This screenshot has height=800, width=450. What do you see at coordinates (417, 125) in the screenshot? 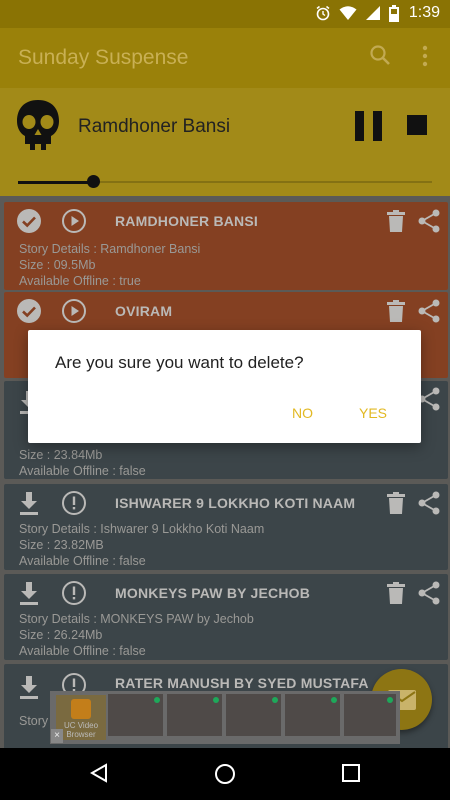
I see `stop-icon` at bounding box center [417, 125].